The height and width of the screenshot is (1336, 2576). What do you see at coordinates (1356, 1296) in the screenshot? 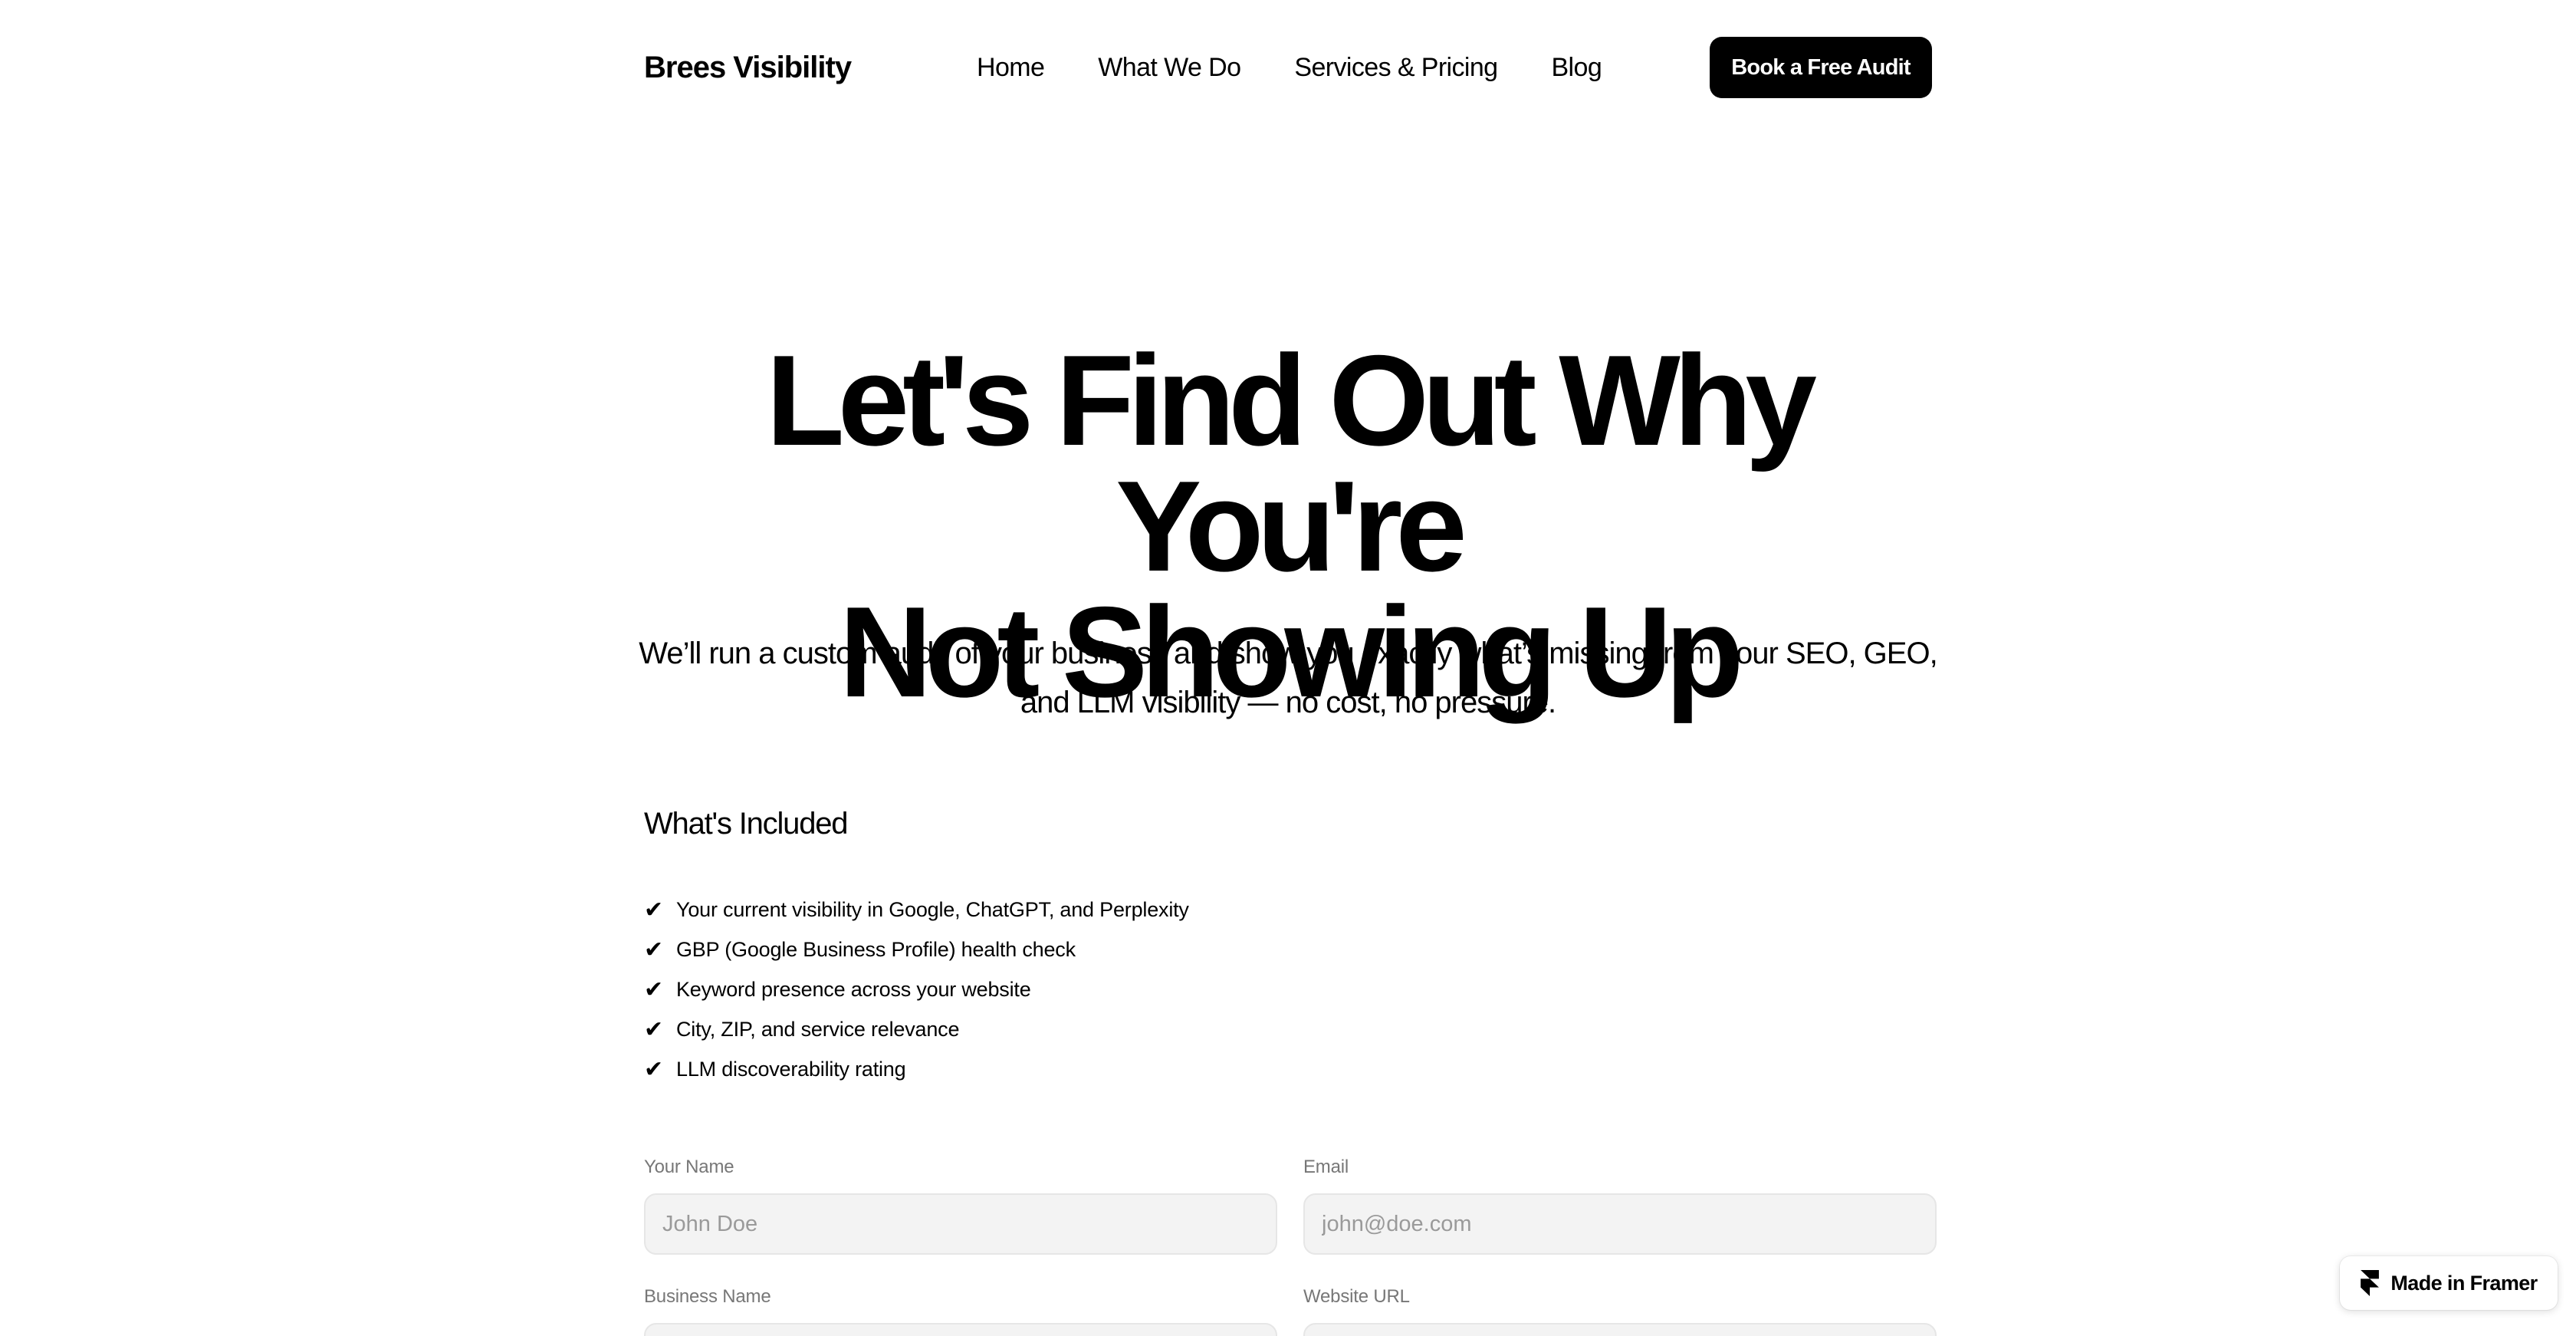
I see `website-url-label: Website URL` at bounding box center [1356, 1296].